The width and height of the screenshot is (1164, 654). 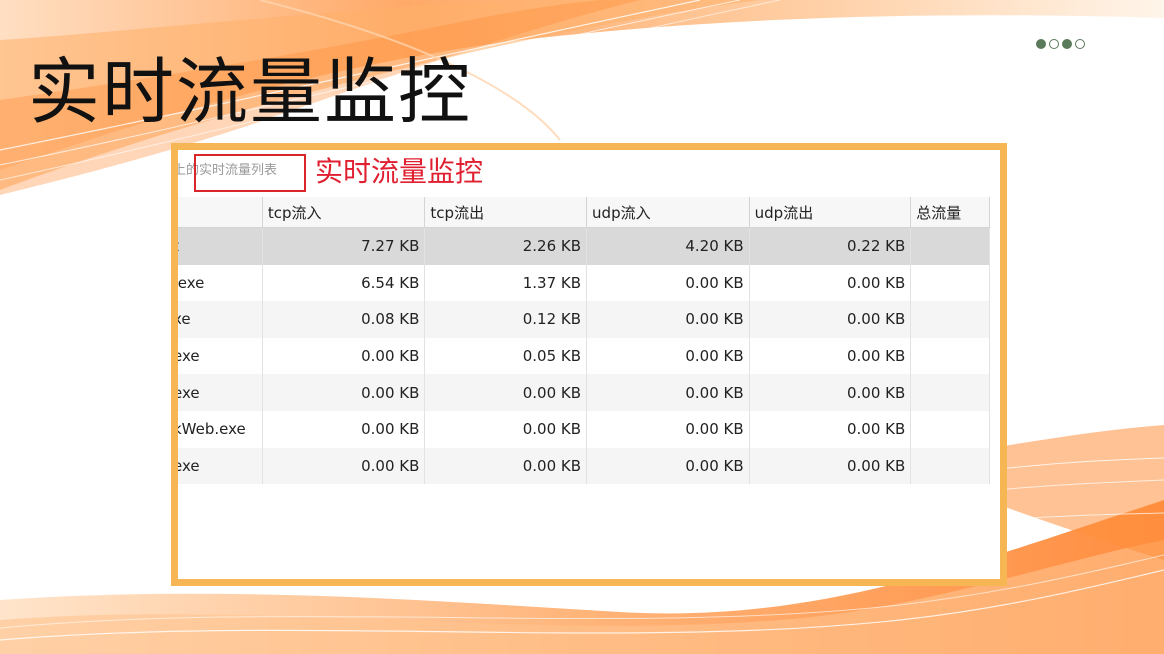 What do you see at coordinates (506, 246) in the screenshot?
I see `tcp-out-cell: 2.26 KB` at bounding box center [506, 246].